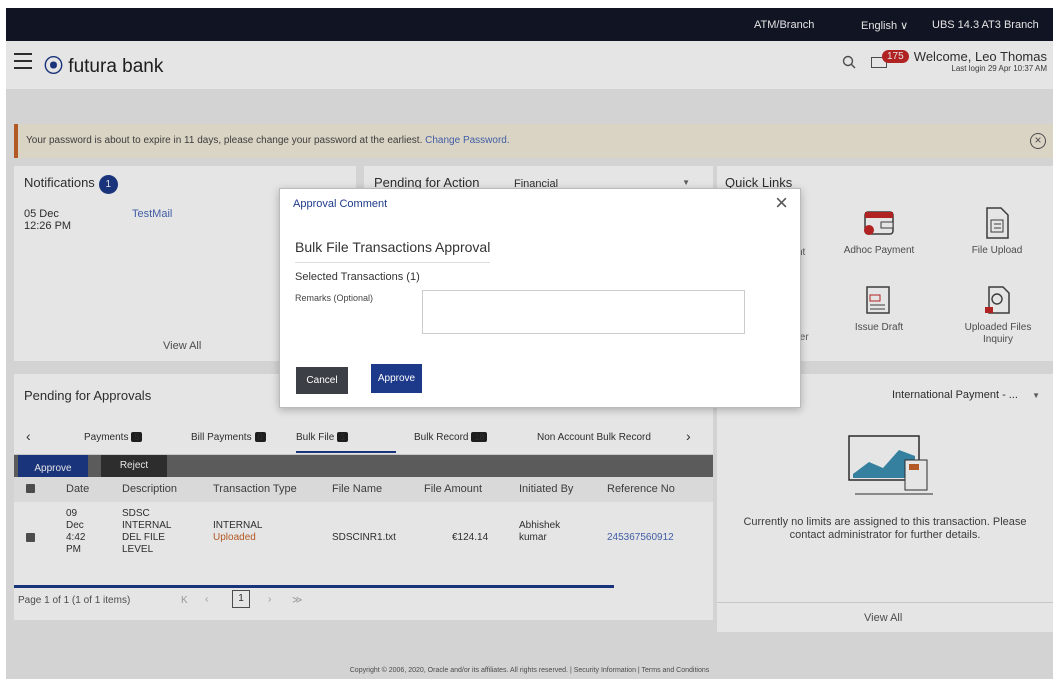  What do you see at coordinates (357, 277) in the screenshot?
I see `selected-transactions: Selected Transactions (1)` at bounding box center [357, 277].